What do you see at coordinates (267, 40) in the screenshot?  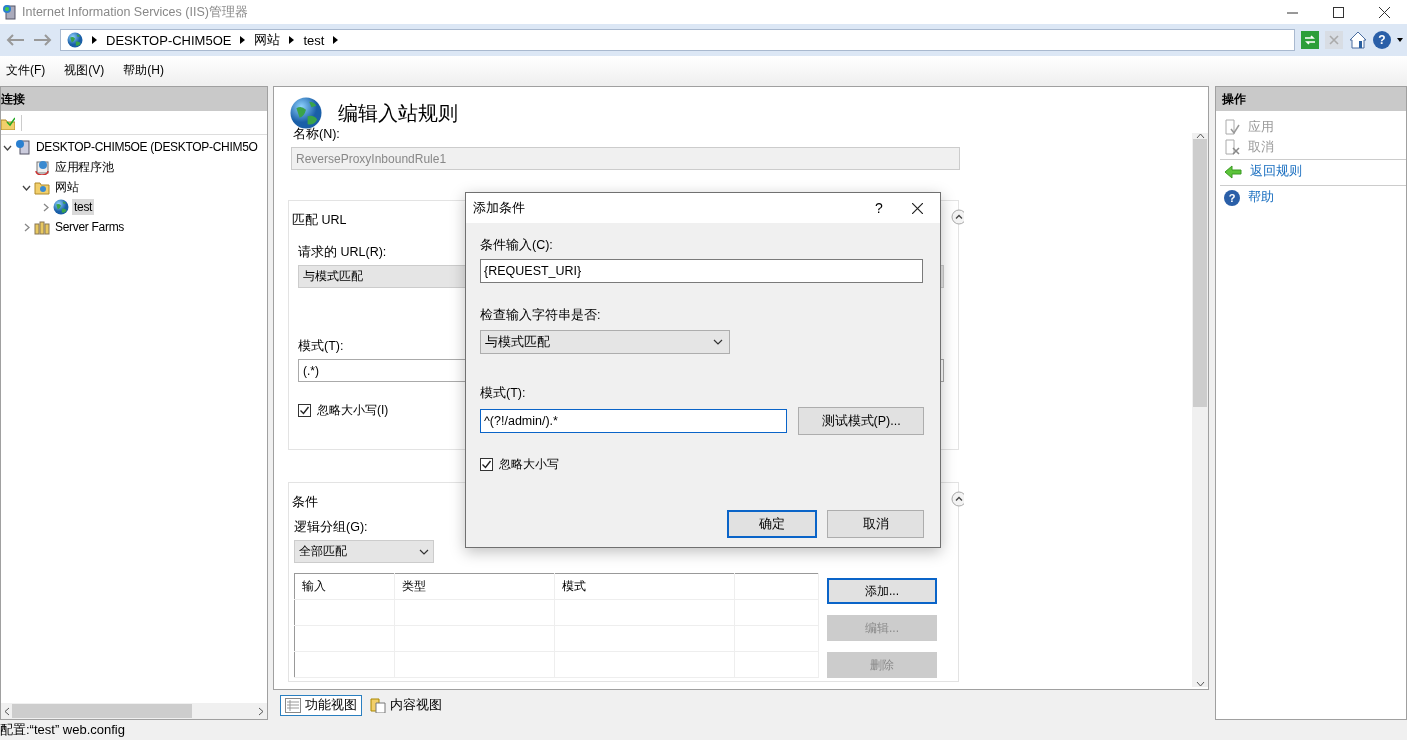 I see `breadcrumb-item: 网站` at bounding box center [267, 40].